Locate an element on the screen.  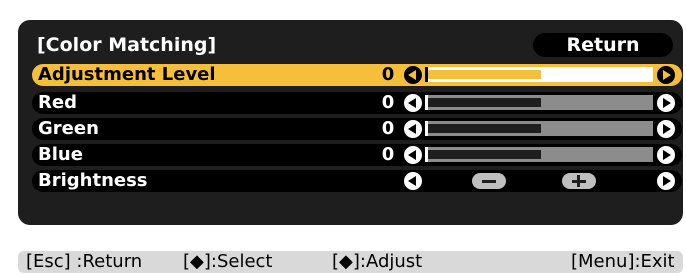
row-label: Adjustment Level is located at coordinates (127, 74).